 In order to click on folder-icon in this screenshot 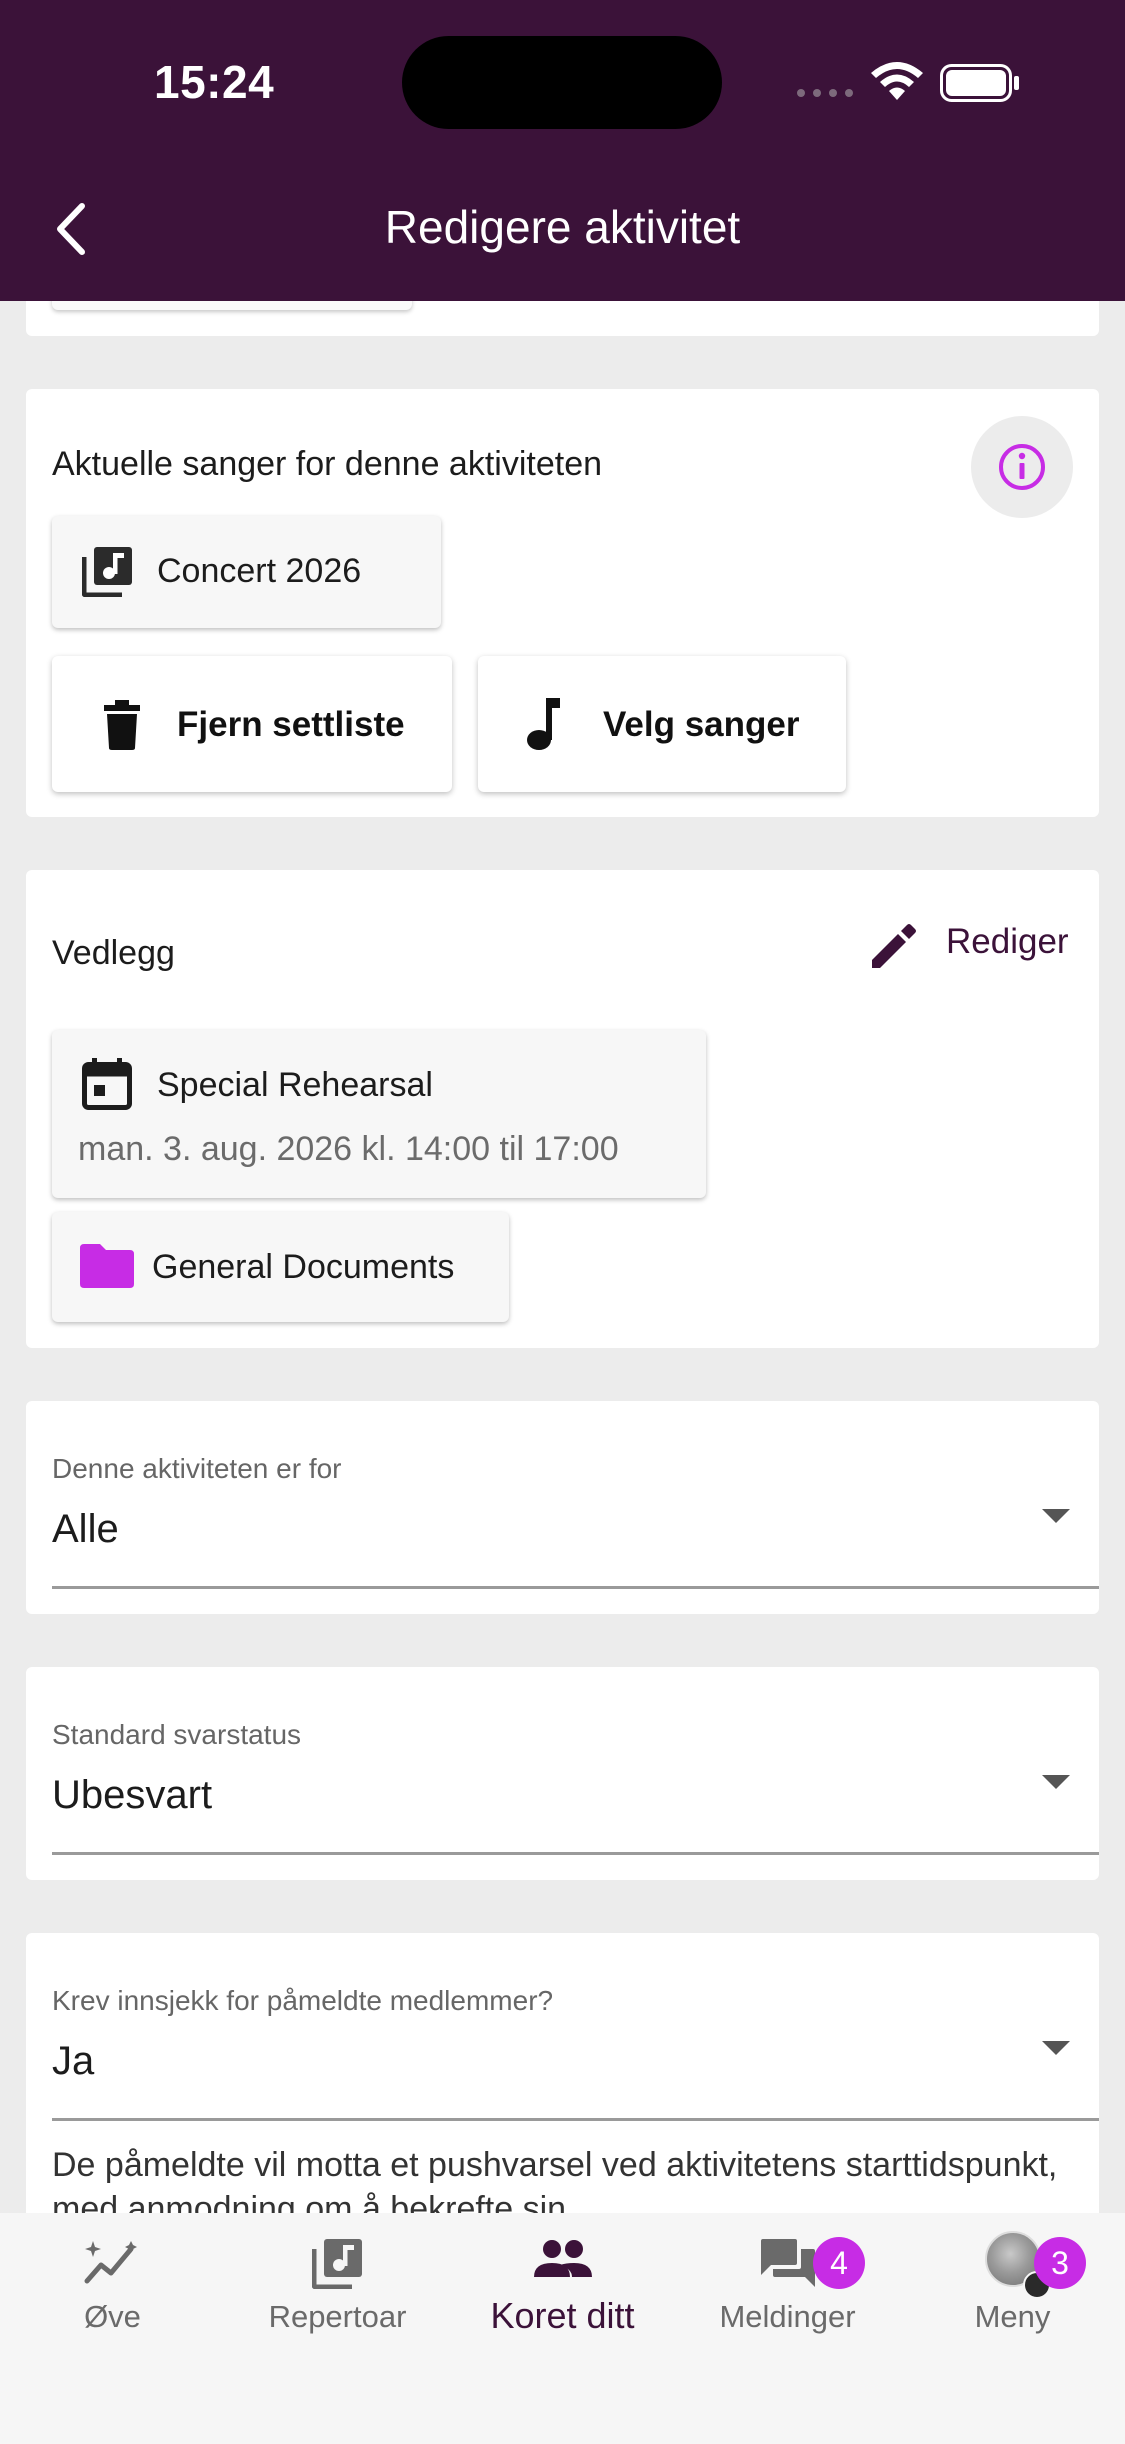, I will do `click(107, 1266)`.